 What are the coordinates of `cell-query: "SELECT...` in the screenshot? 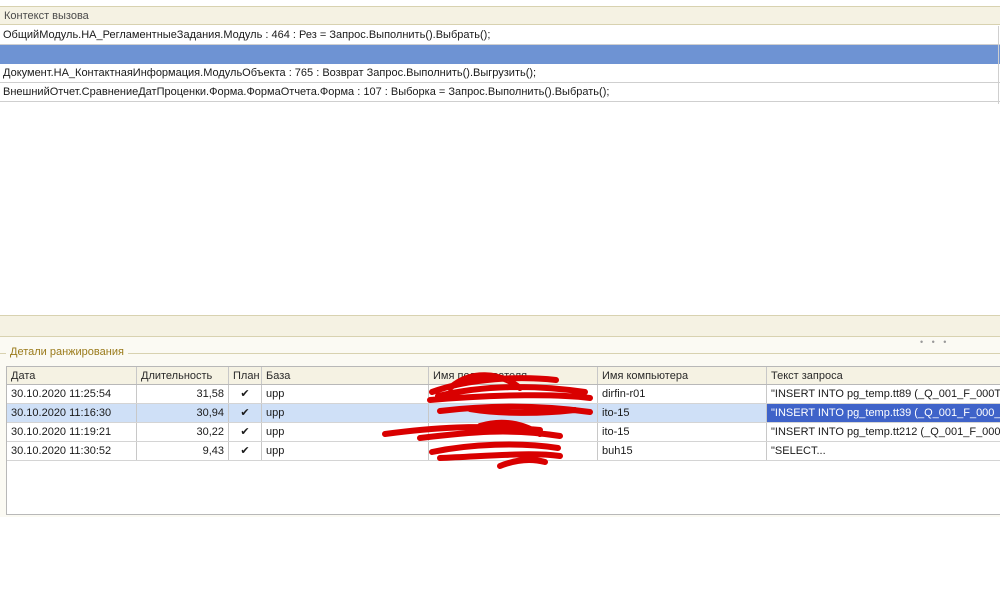 It's located at (798, 451).